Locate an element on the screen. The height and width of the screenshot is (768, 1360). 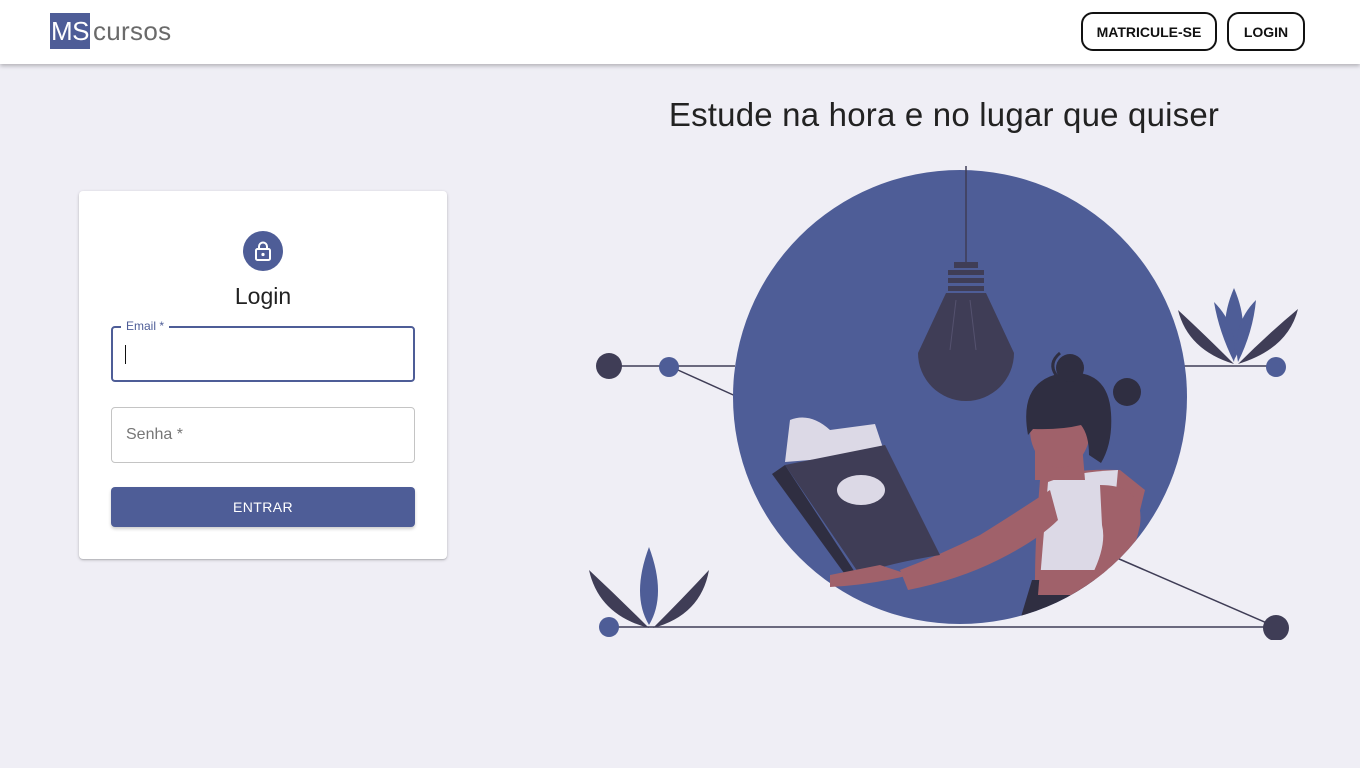
email-field: Email * is located at coordinates (263, 350).